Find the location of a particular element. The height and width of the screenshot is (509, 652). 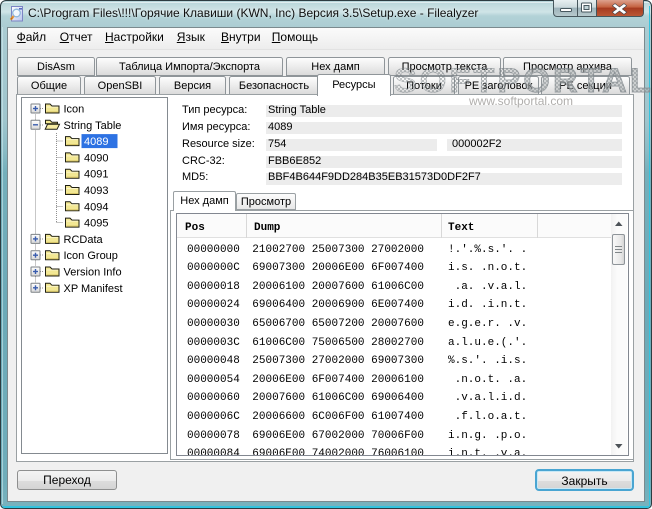

svg-text: 4090 is located at coordinates (96, 158).